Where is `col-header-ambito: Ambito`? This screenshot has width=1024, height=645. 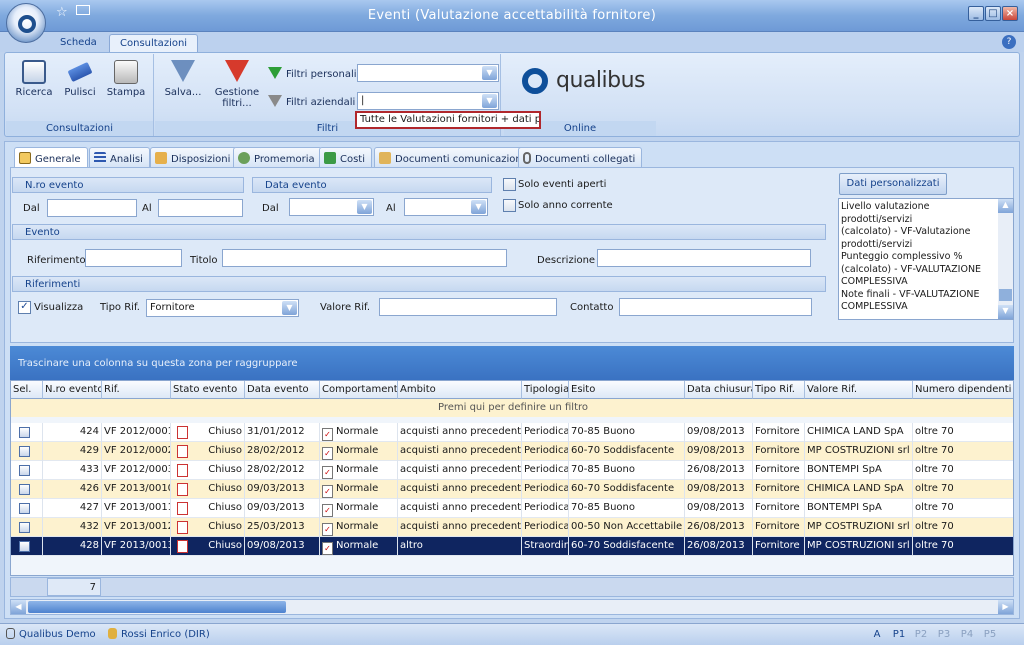
col-header-ambito: Ambito is located at coordinates (460, 390).